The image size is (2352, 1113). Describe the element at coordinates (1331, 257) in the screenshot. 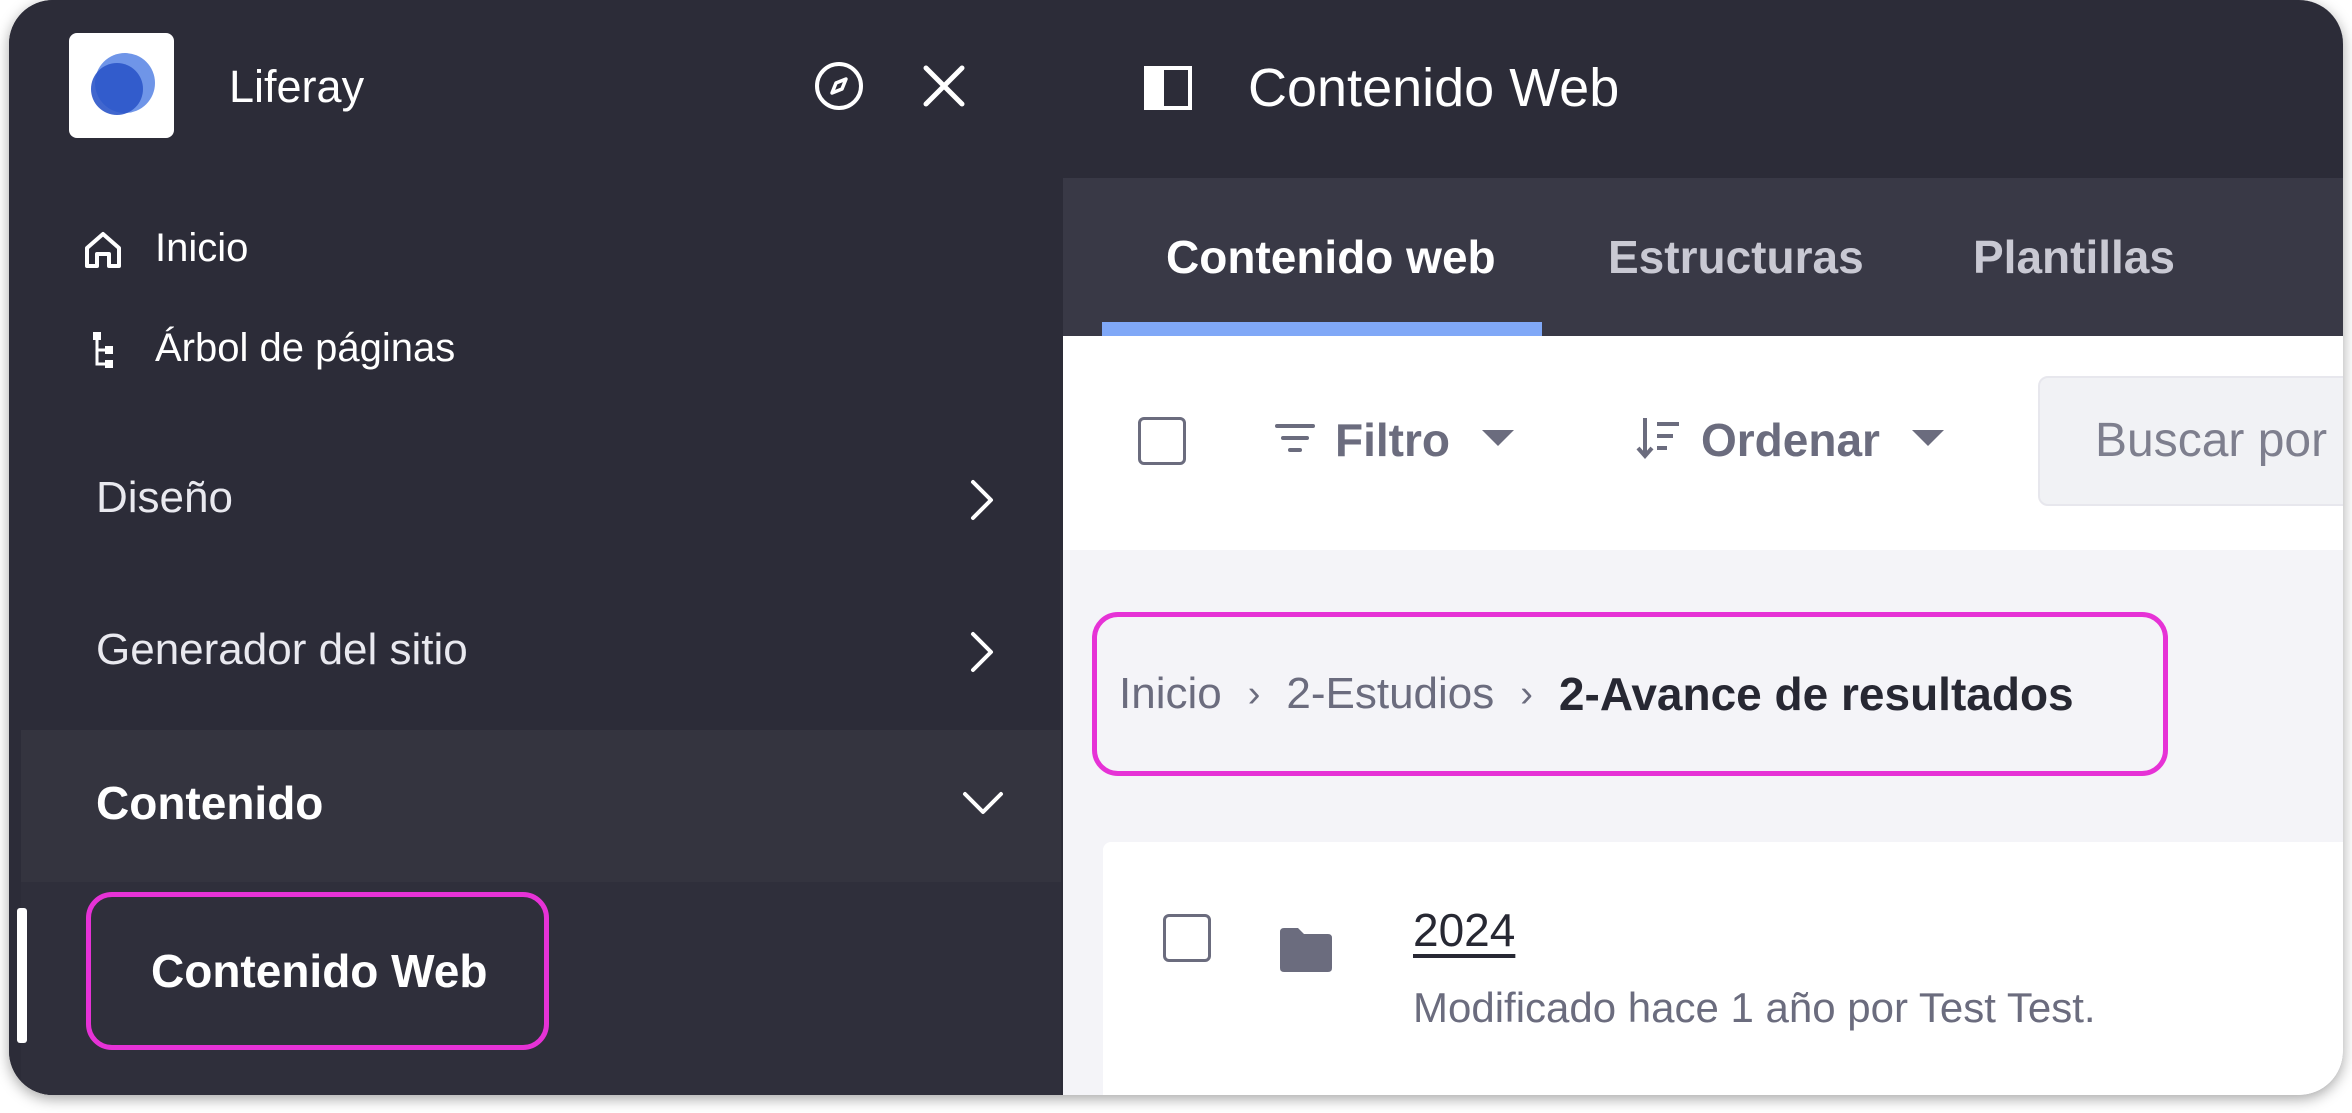

I see `tab-contenido-web: Contenido web` at that location.